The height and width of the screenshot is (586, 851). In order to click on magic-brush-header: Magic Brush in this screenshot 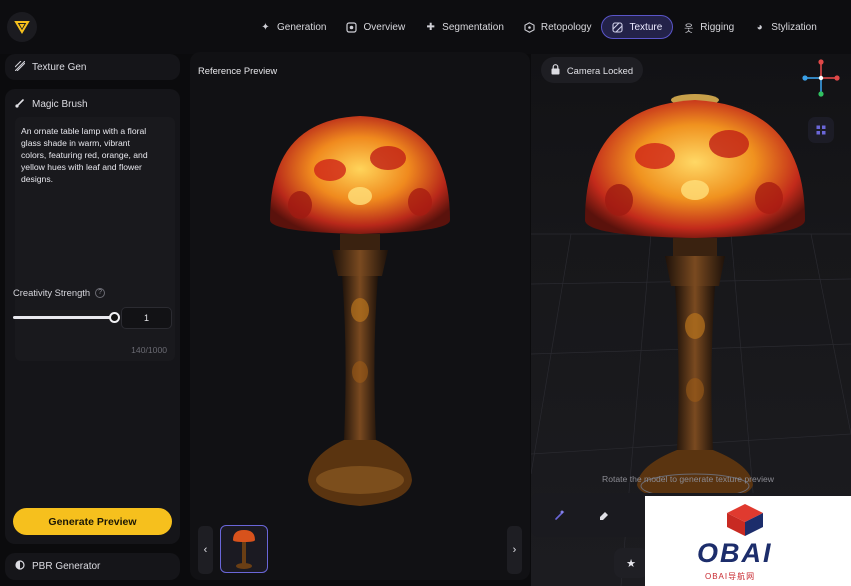, I will do `click(51, 104)`.